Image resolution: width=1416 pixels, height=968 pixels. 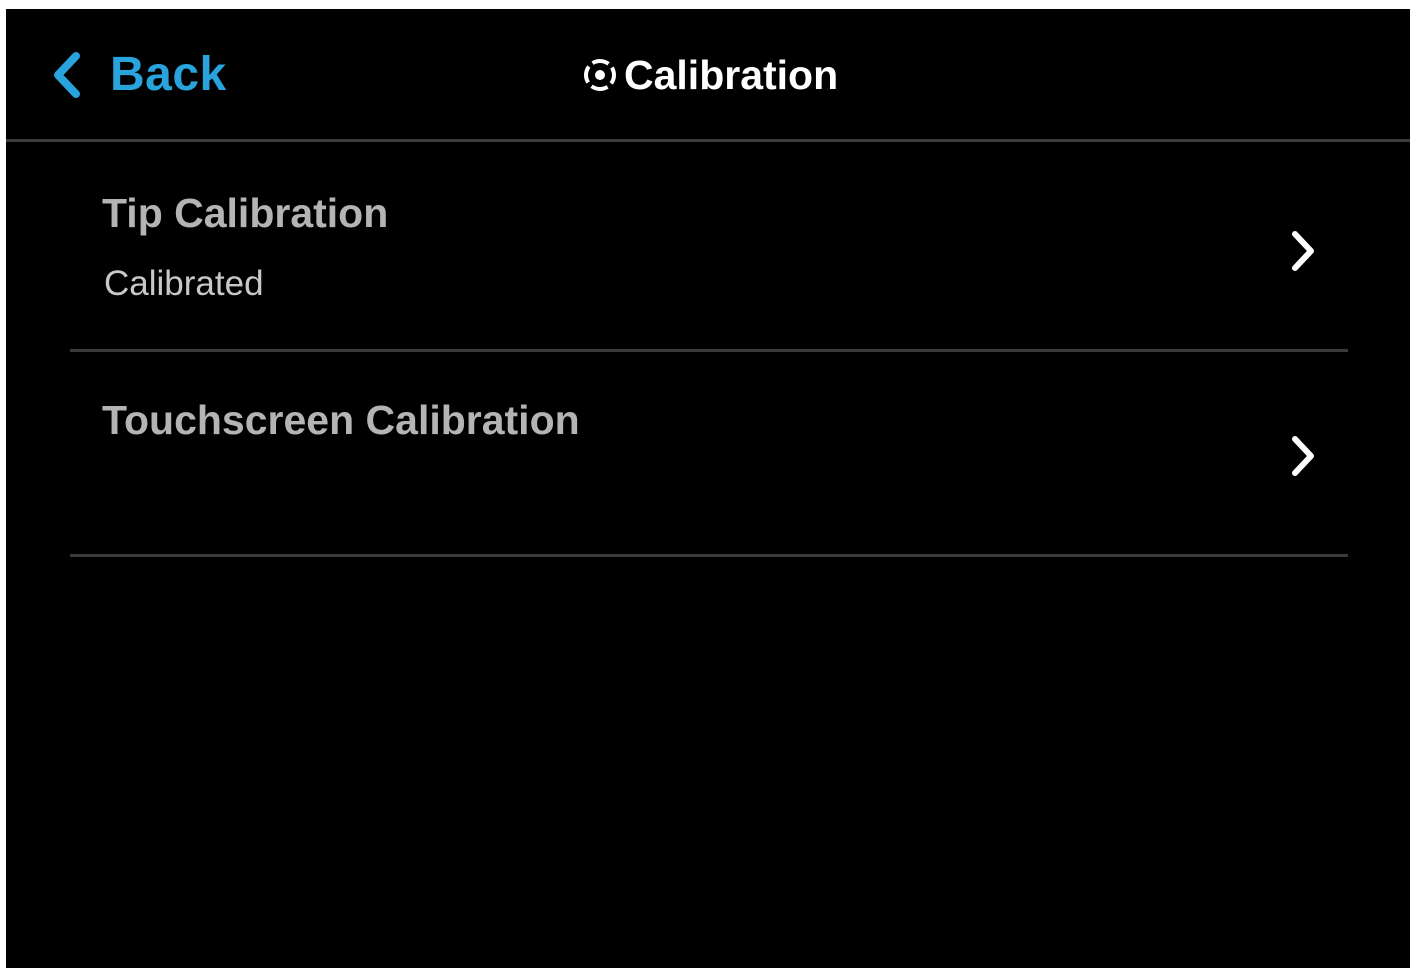 I want to click on back-button: Back, so click(x=138, y=75).